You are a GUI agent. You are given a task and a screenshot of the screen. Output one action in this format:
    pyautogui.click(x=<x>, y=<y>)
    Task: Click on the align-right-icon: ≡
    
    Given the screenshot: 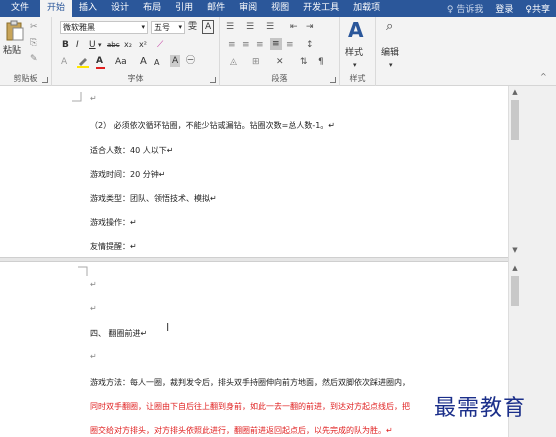 What is the action you would take?
    pyautogui.click(x=260, y=45)
    